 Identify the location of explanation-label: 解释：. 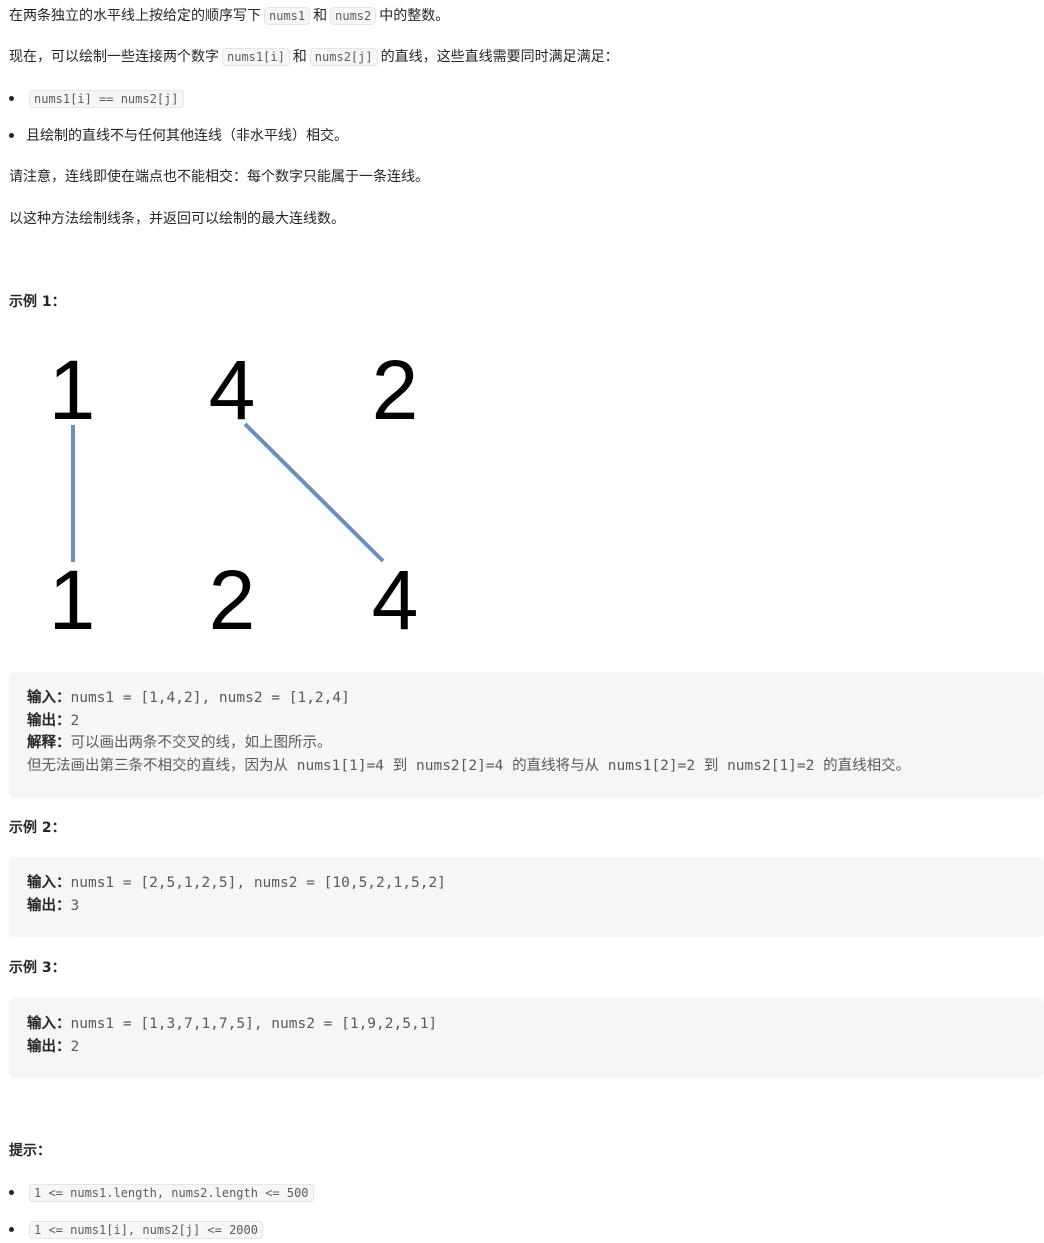
(49, 743).